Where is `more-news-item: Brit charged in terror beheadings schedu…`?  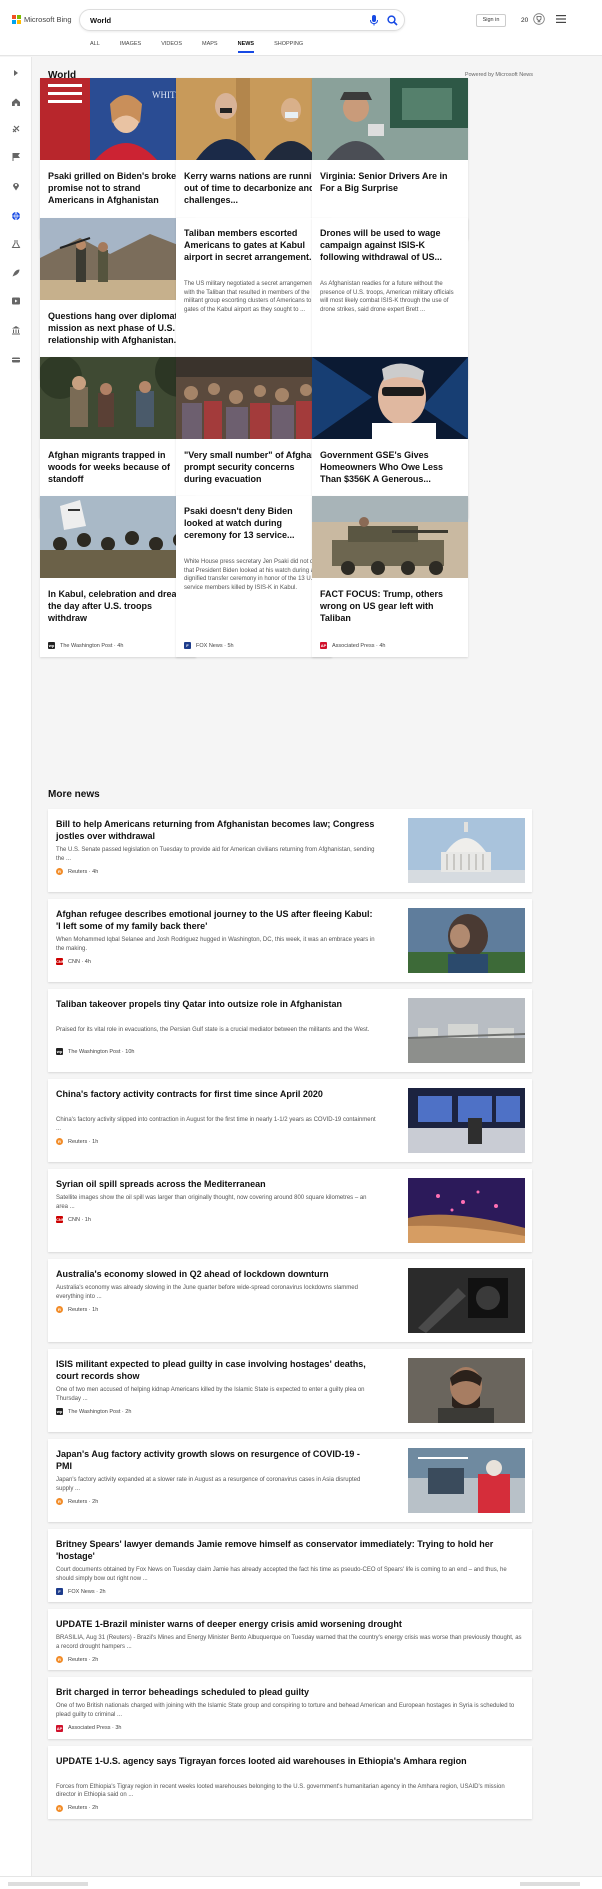 more-news-item: Brit charged in terror beheadings schedu… is located at coordinates (290, 1708).